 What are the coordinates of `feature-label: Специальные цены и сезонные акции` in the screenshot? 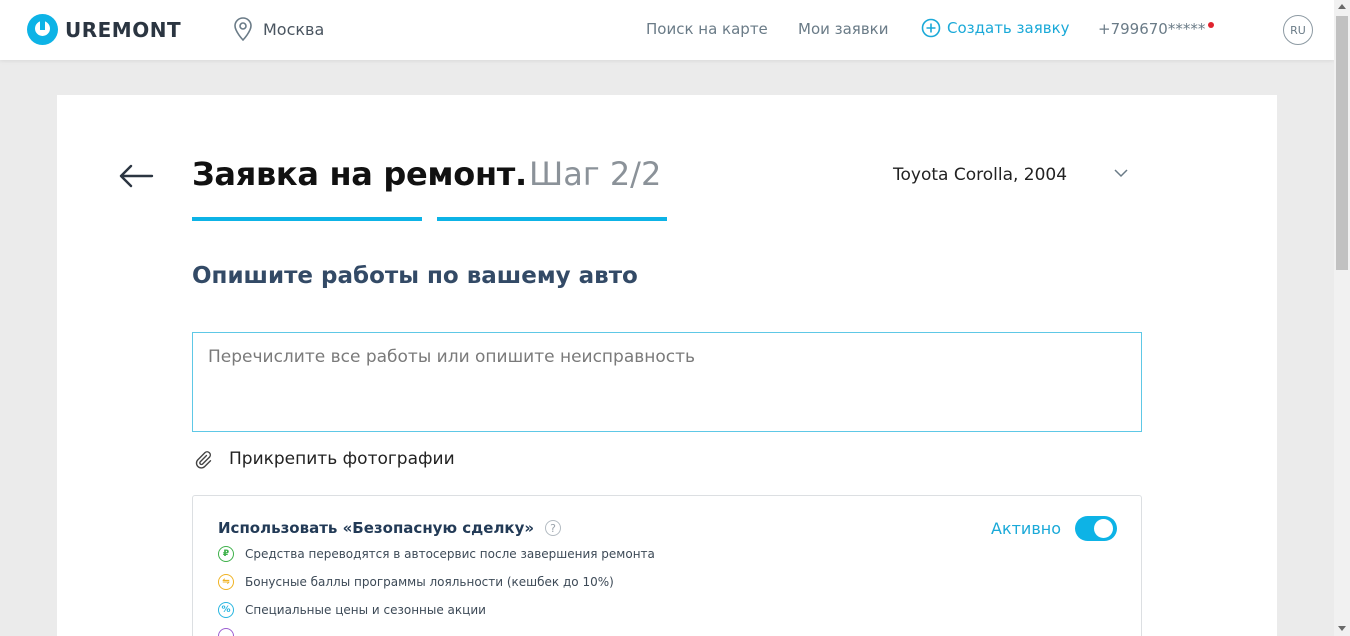 It's located at (365, 610).